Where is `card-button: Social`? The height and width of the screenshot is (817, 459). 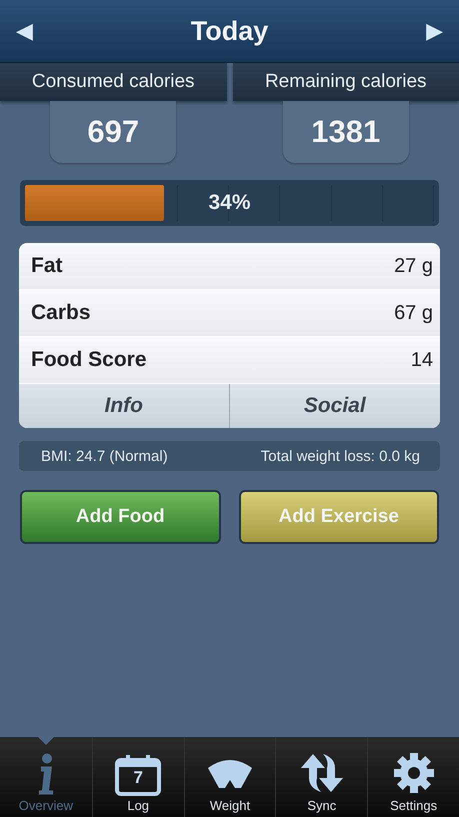 card-button: Social is located at coordinates (335, 406).